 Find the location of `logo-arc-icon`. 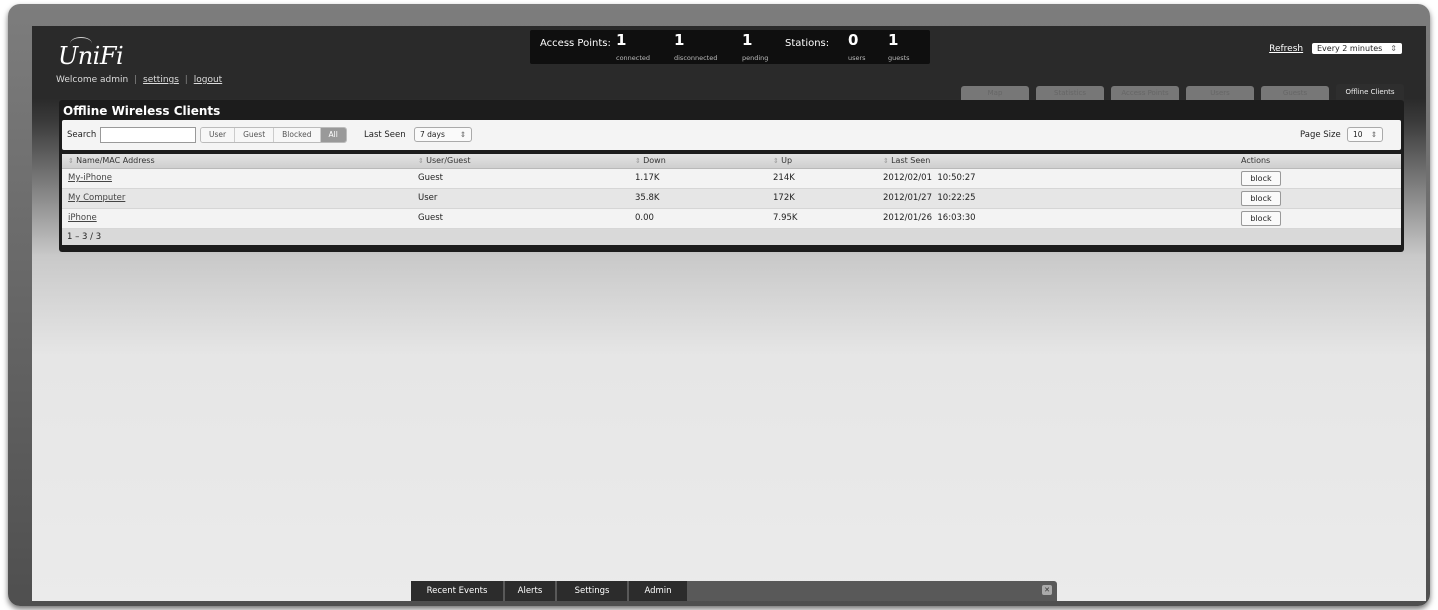

logo-arc-icon is located at coordinates (81, 43).